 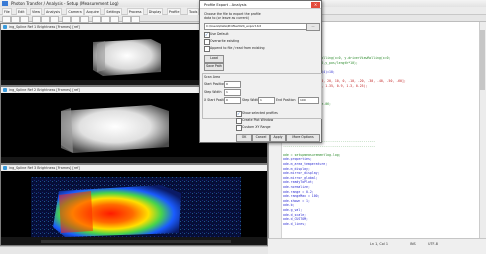 I want to click on end-position-label: End Position, so click(x=286, y=100).